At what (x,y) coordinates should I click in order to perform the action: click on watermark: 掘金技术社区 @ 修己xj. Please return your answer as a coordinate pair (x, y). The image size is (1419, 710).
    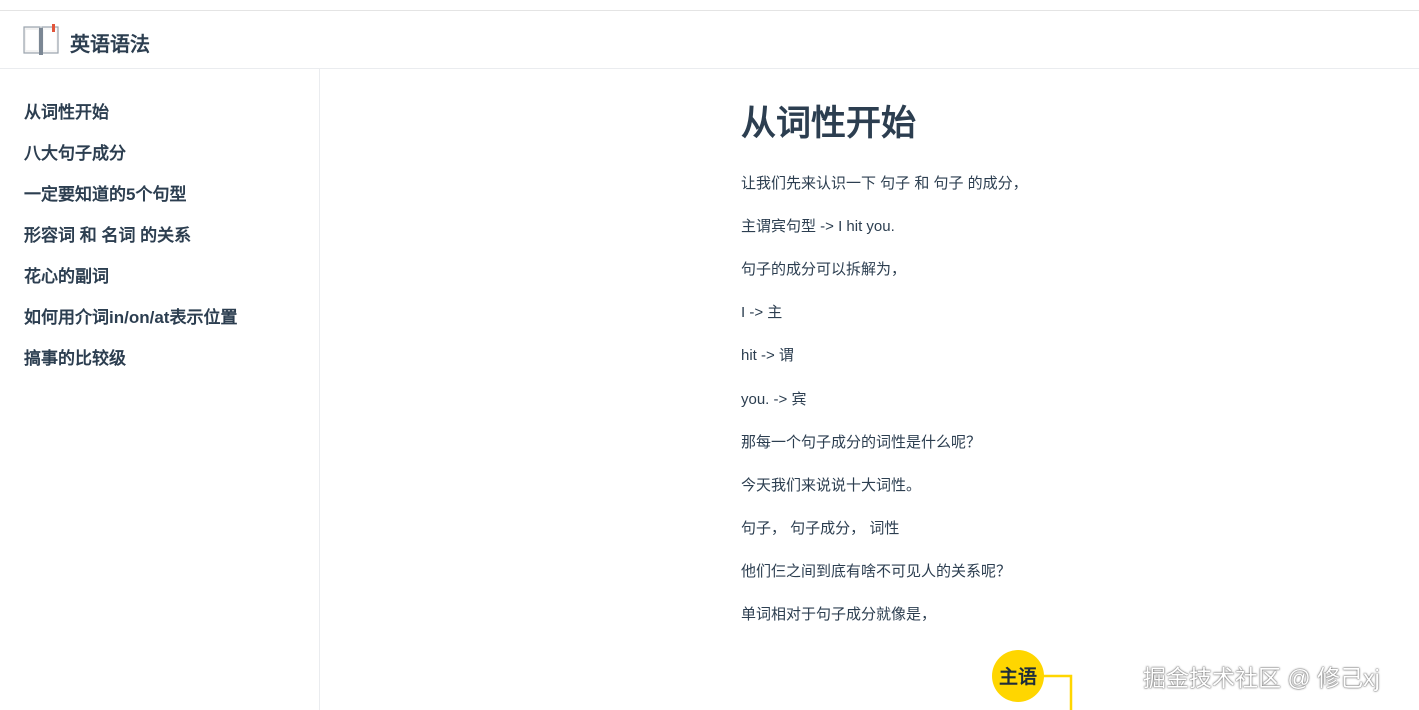
    Looking at the image, I should click on (1261, 678).